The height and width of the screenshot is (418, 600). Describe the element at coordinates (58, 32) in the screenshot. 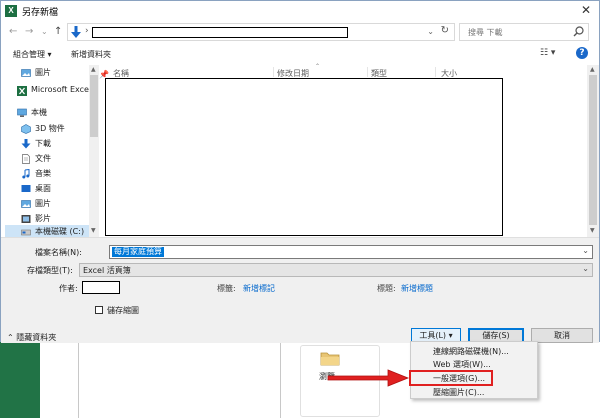

I see `up-arrow-icon: ↑` at that location.